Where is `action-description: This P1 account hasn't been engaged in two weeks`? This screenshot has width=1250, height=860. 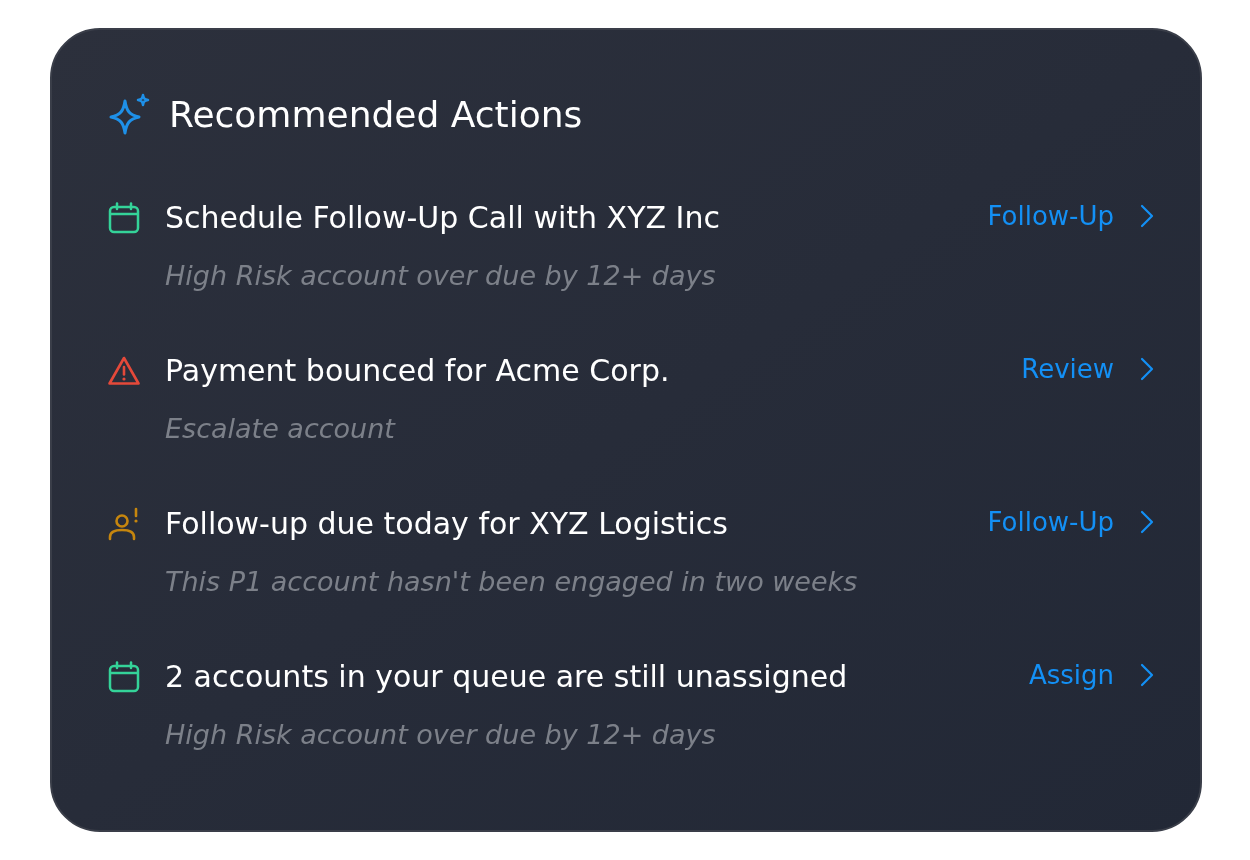
action-description: This P1 account hasn't been engaged in two weeks is located at coordinates (511, 582).